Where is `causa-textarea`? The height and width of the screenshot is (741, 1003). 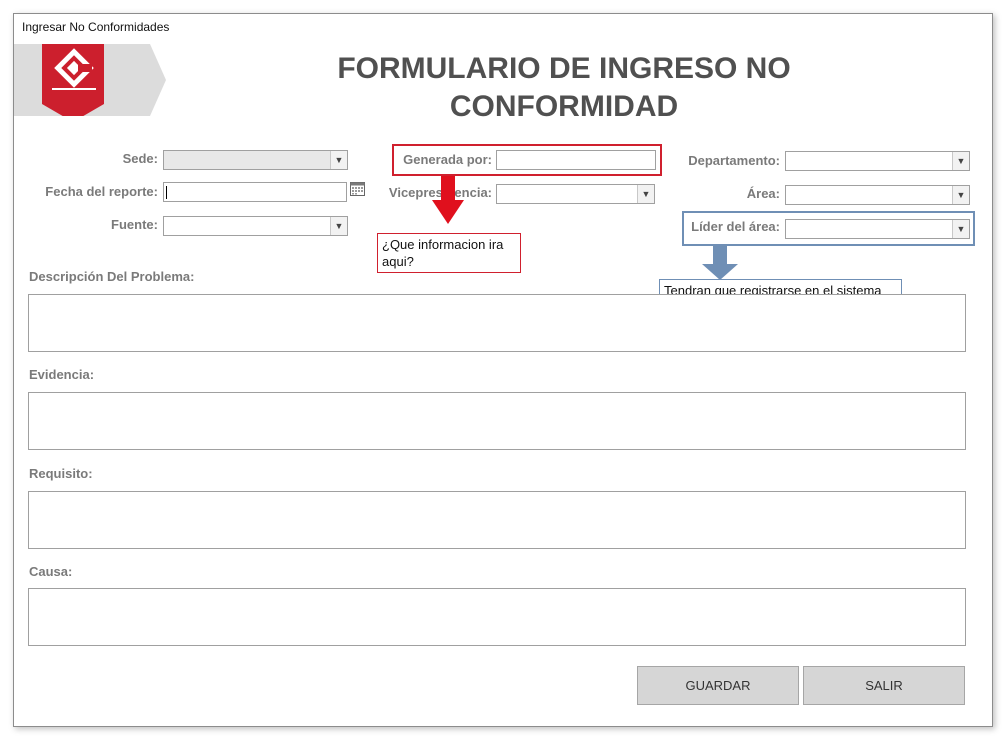
causa-textarea is located at coordinates (497, 617).